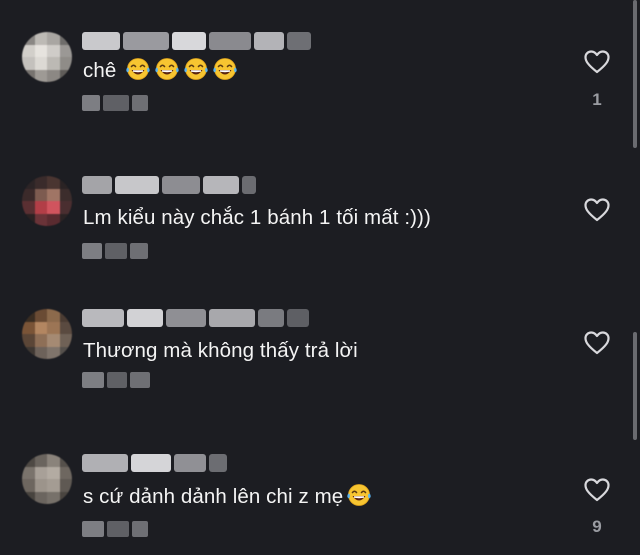 The width and height of the screenshot is (640, 555). Describe the element at coordinates (597, 99) in the screenshot. I see `like-count: 1` at that location.